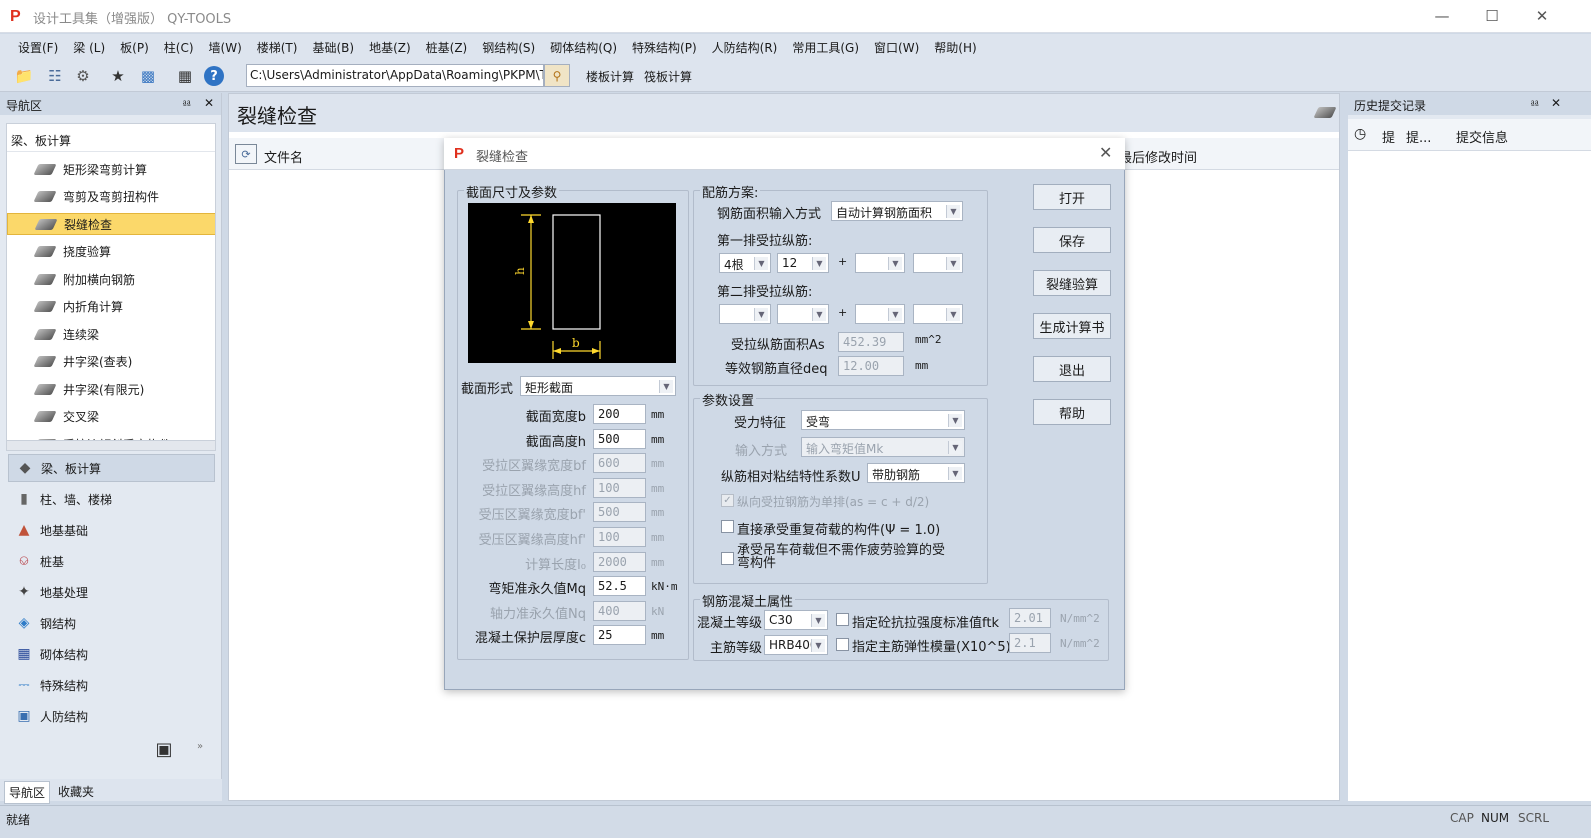 The height and width of the screenshot is (838, 1591). I want to click on nav-tree-item-7: 井字梁(查表), so click(83, 362).